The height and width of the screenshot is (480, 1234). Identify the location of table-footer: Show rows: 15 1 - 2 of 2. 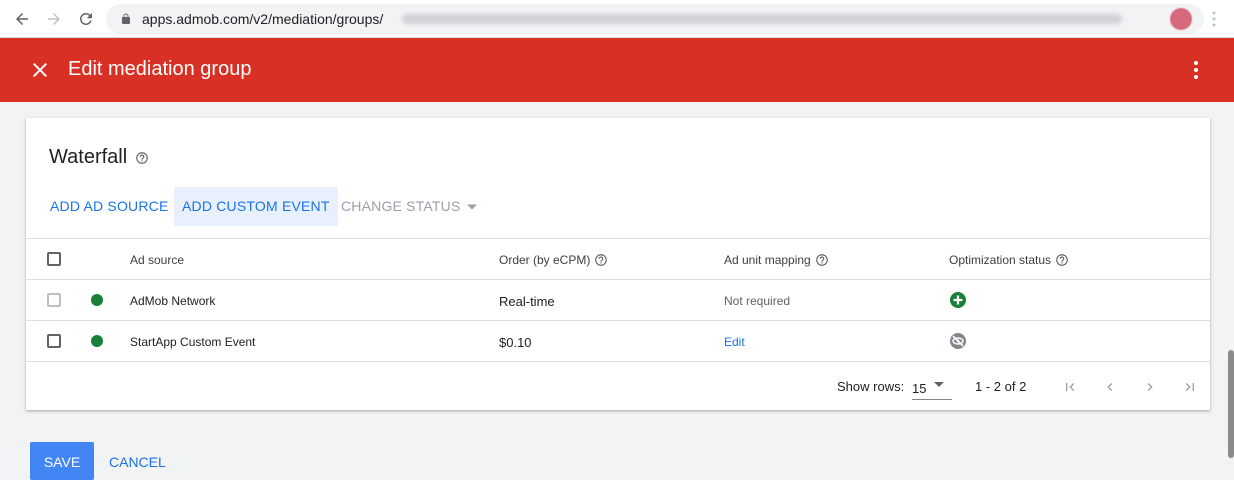
(618, 385).